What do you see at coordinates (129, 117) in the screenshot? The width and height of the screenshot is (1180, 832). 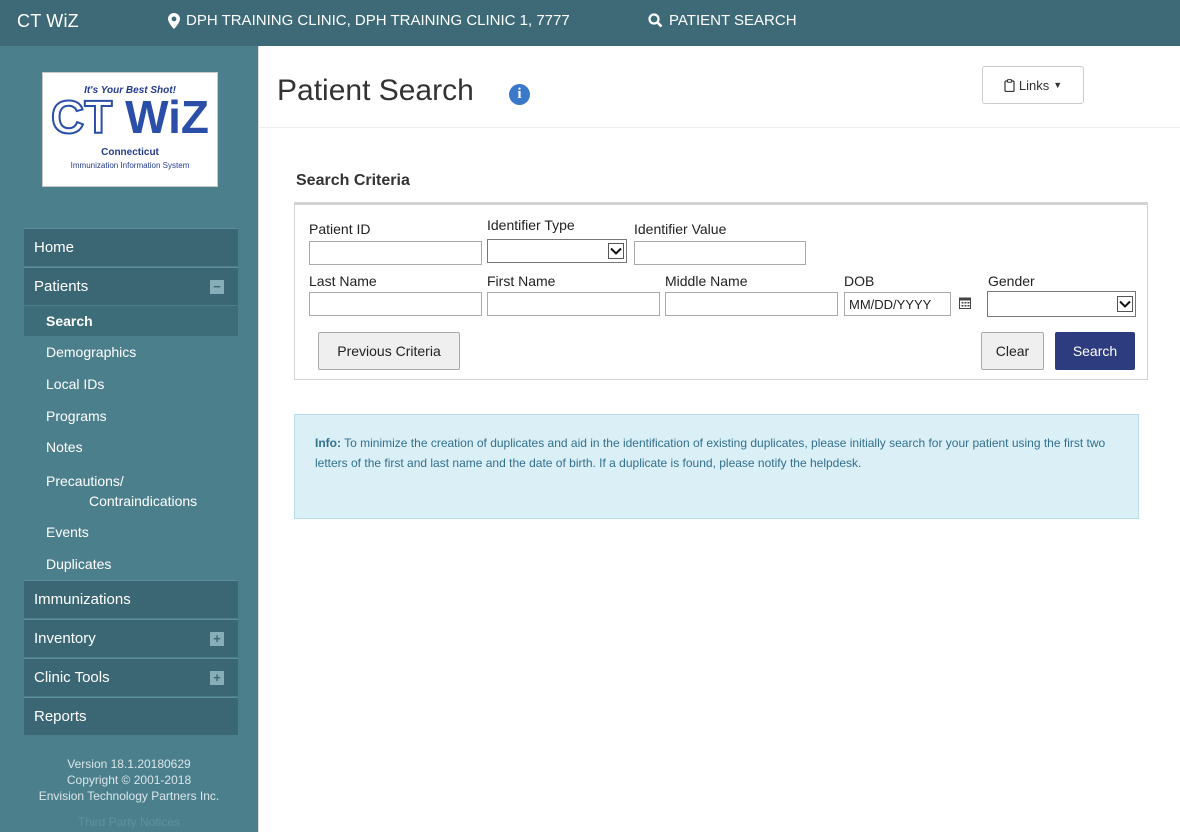 I see `logo-wordmark: CT WiZ` at bounding box center [129, 117].